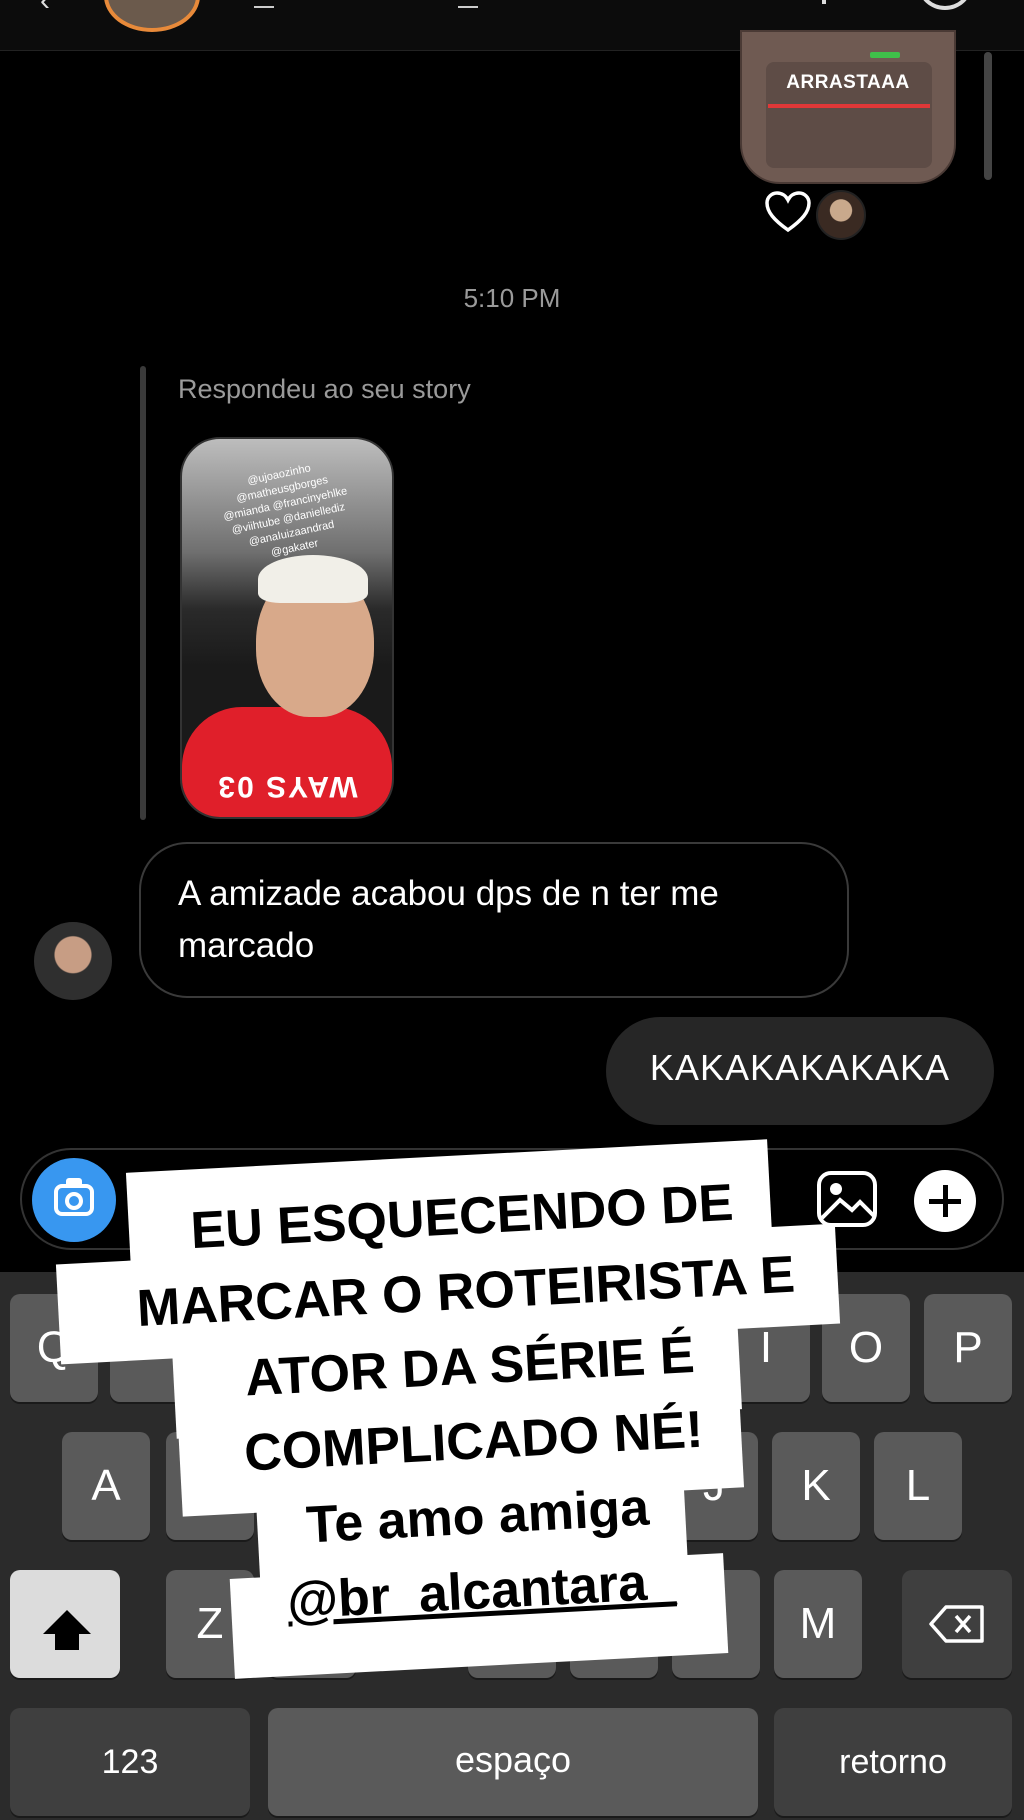 The width and height of the screenshot is (1024, 1820). Describe the element at coordinates (513, 1762) in the screenshot. I see `space-key: espaço` at that location.